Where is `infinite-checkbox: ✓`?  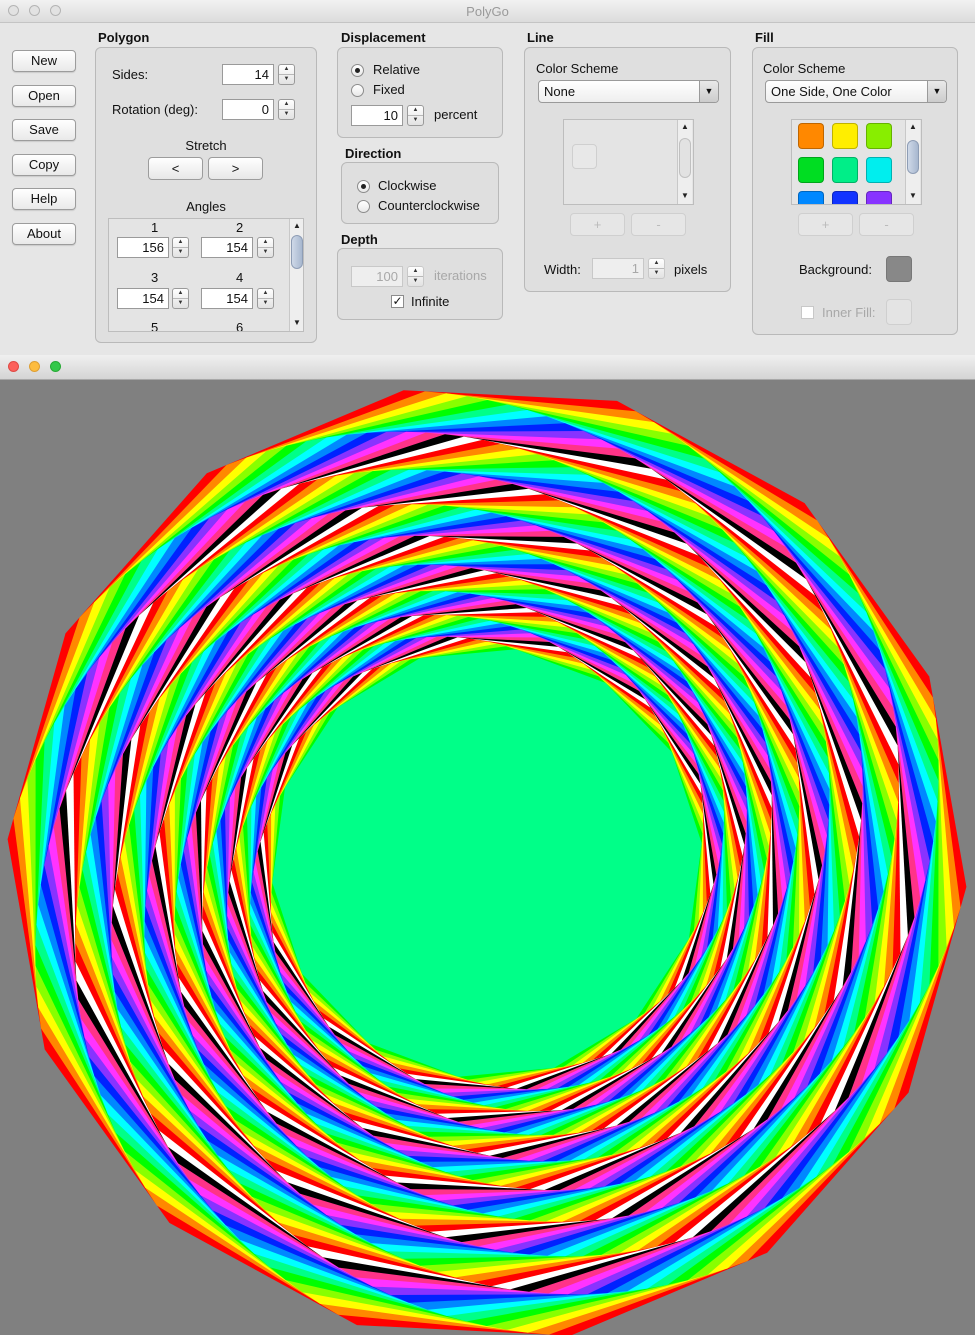 infinite-checkbox: ✓ is located at coordinates (397, 301).